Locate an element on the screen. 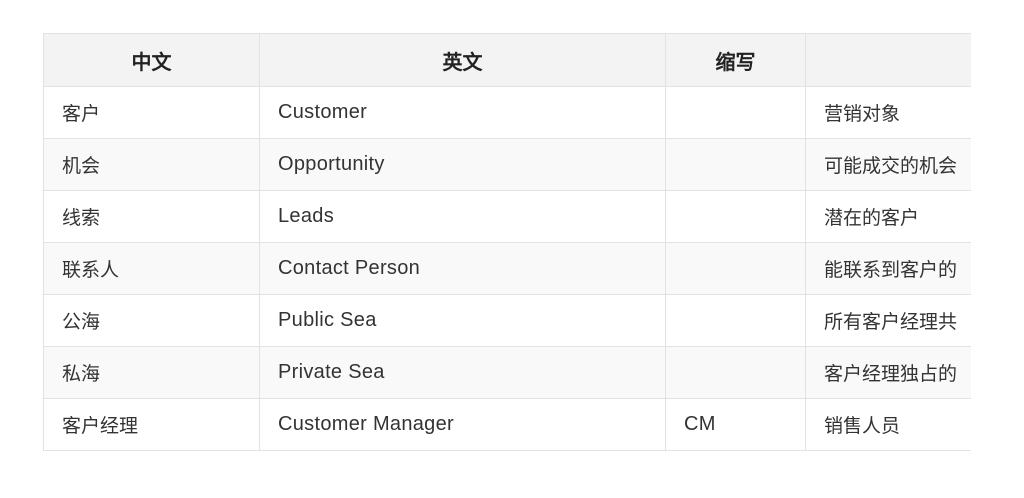 This screenshot has width=1024, height=498. cell-english: Public Sea is located at coordinates (462, 320).